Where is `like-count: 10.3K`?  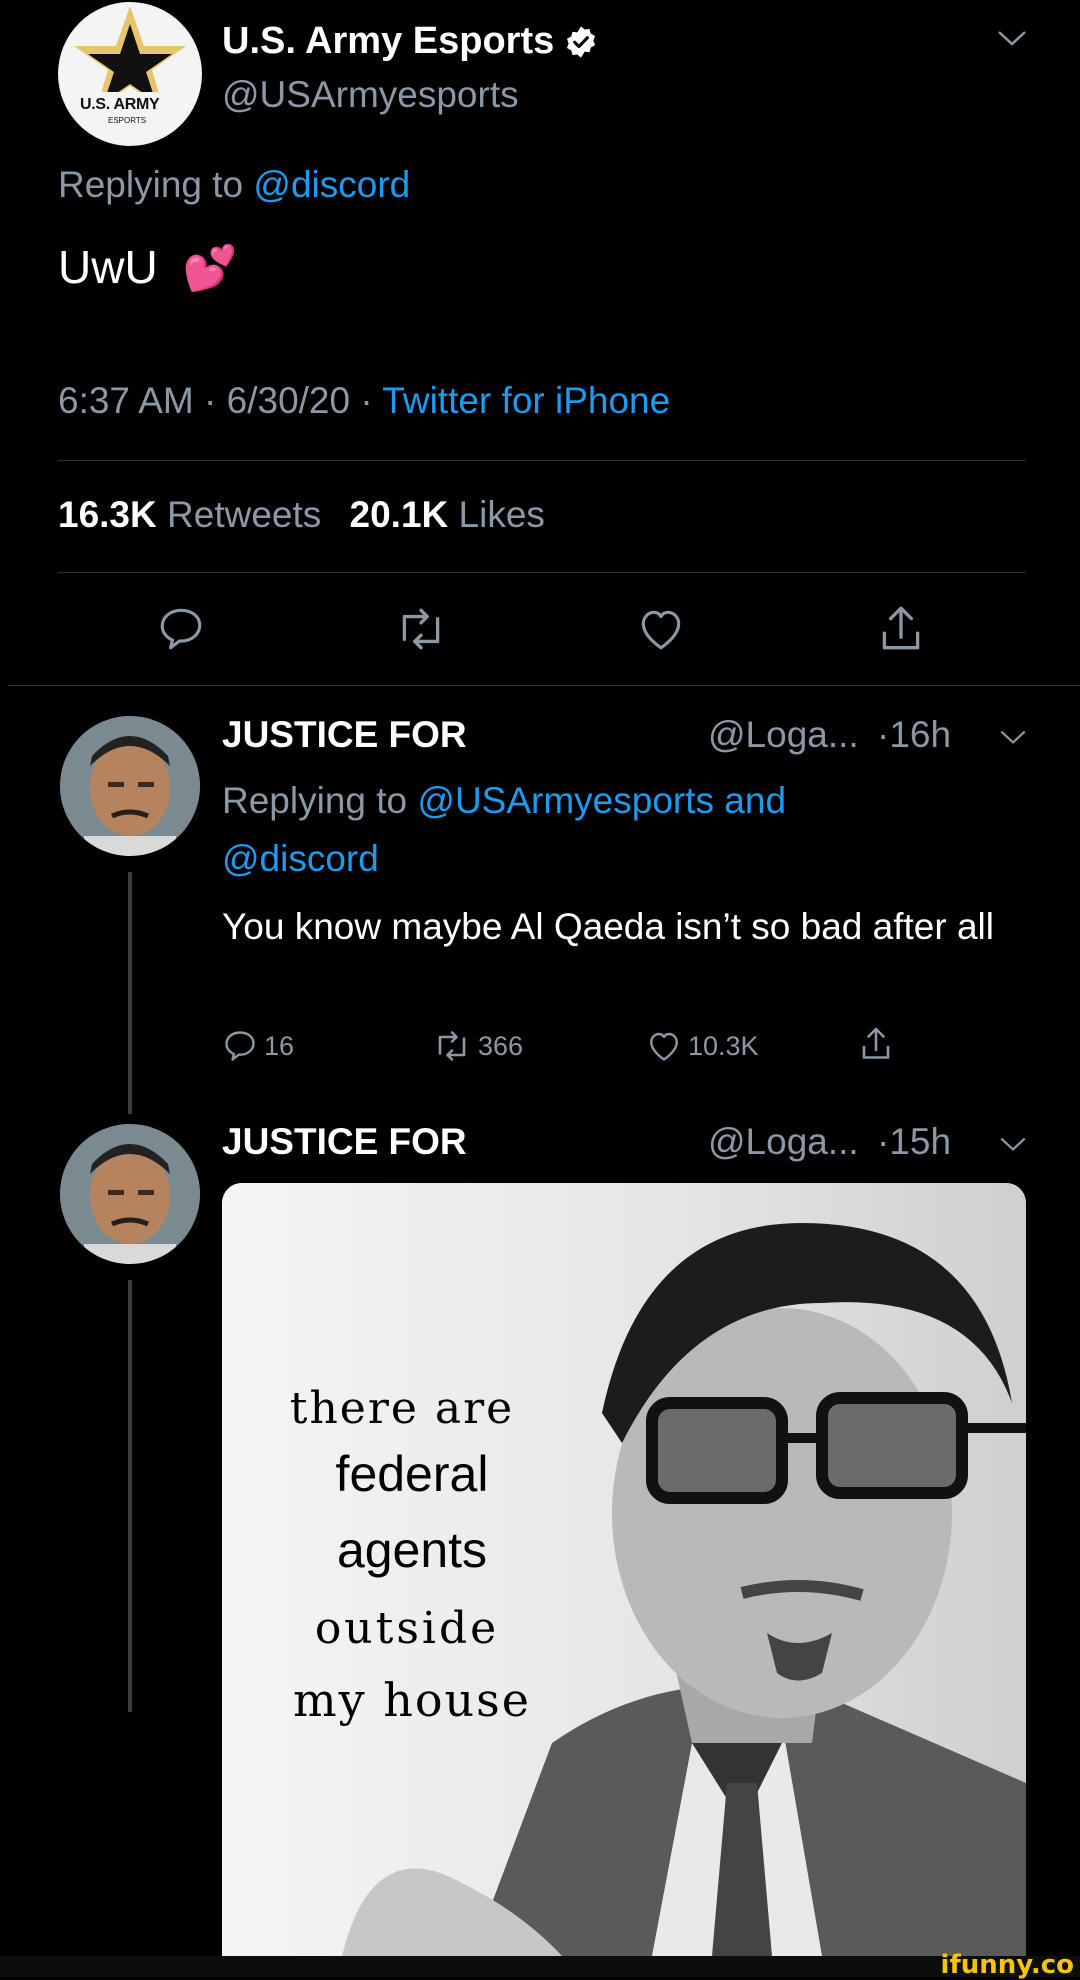 like-count: 10.3K is located at coordinates (723, 1045).